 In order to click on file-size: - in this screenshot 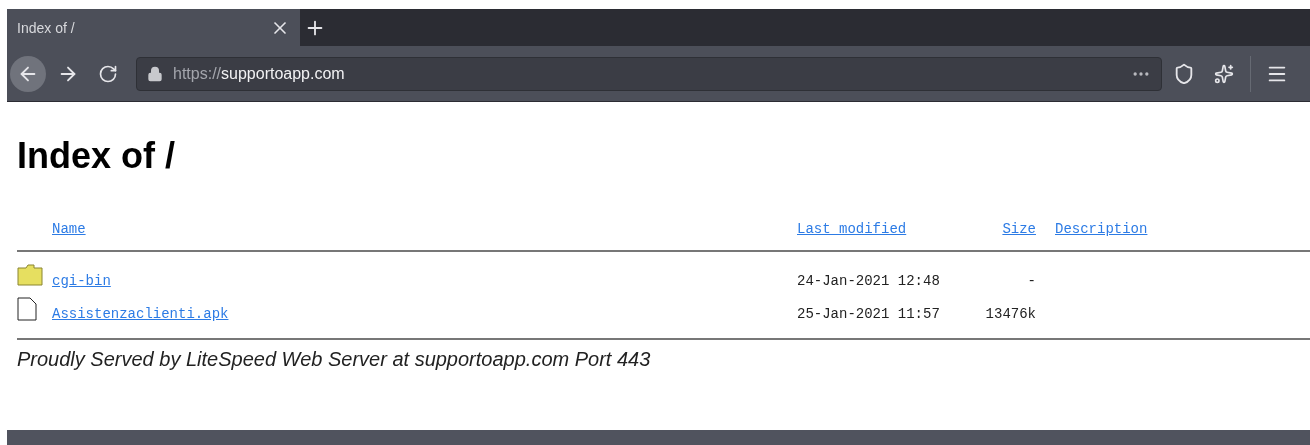, I will do `click(1031, 280)`.